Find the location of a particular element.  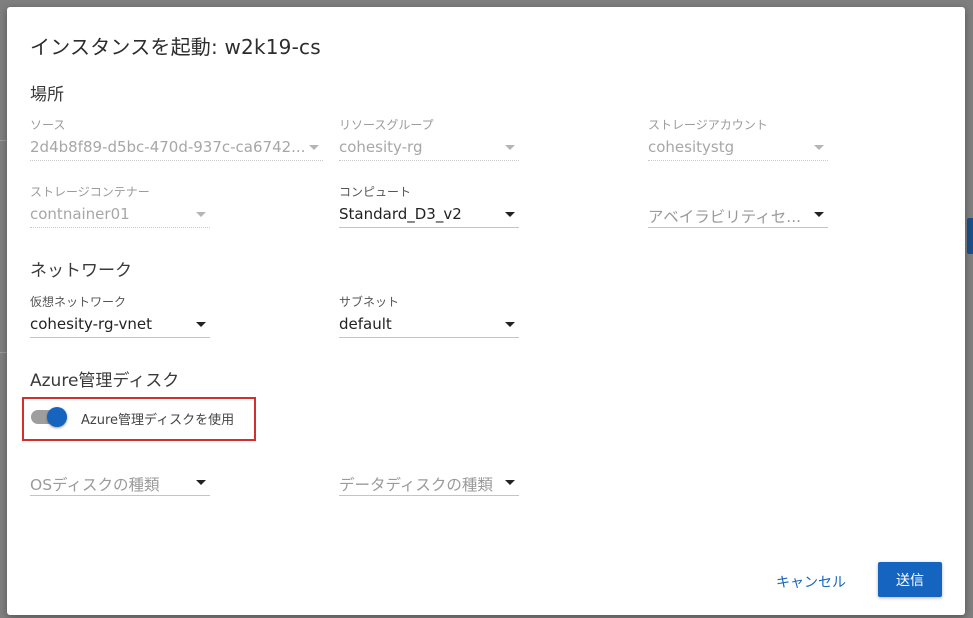

cancel-button: キャンセル is located at coordinates (811, 582).